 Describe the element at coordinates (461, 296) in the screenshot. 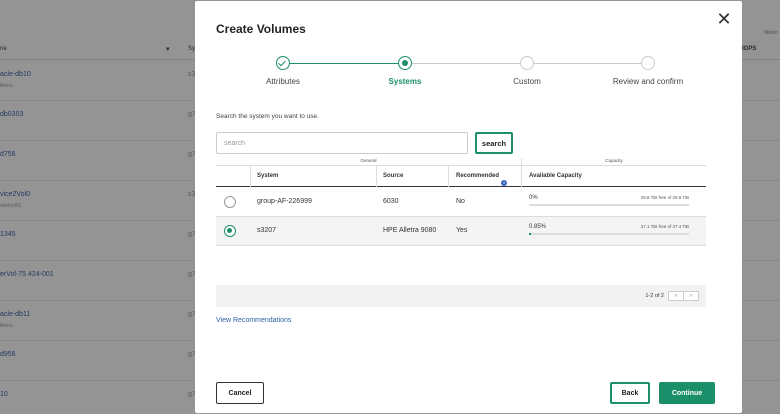

I see `table-footer: 1-2 of 2 < >` at that location.